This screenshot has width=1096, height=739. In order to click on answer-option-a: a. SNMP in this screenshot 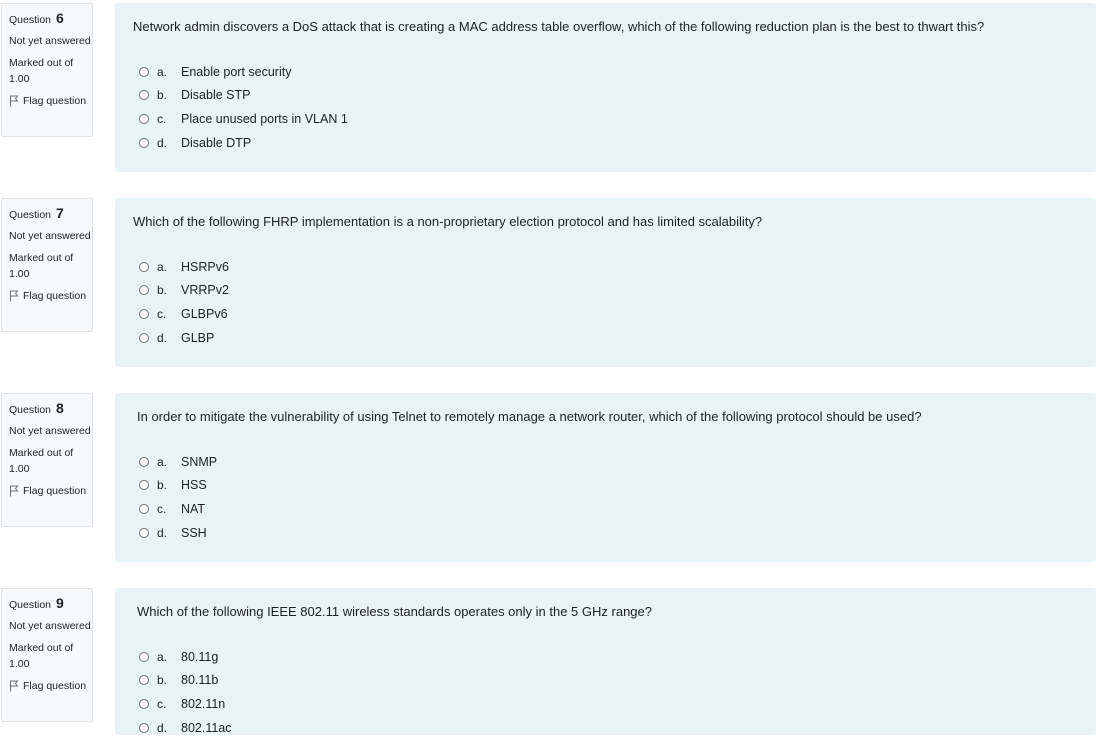, I will do `click(178, 462)`.